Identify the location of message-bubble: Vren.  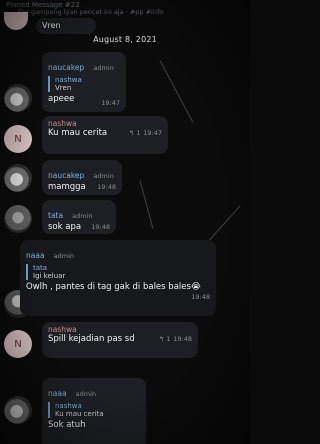
(66, 26).